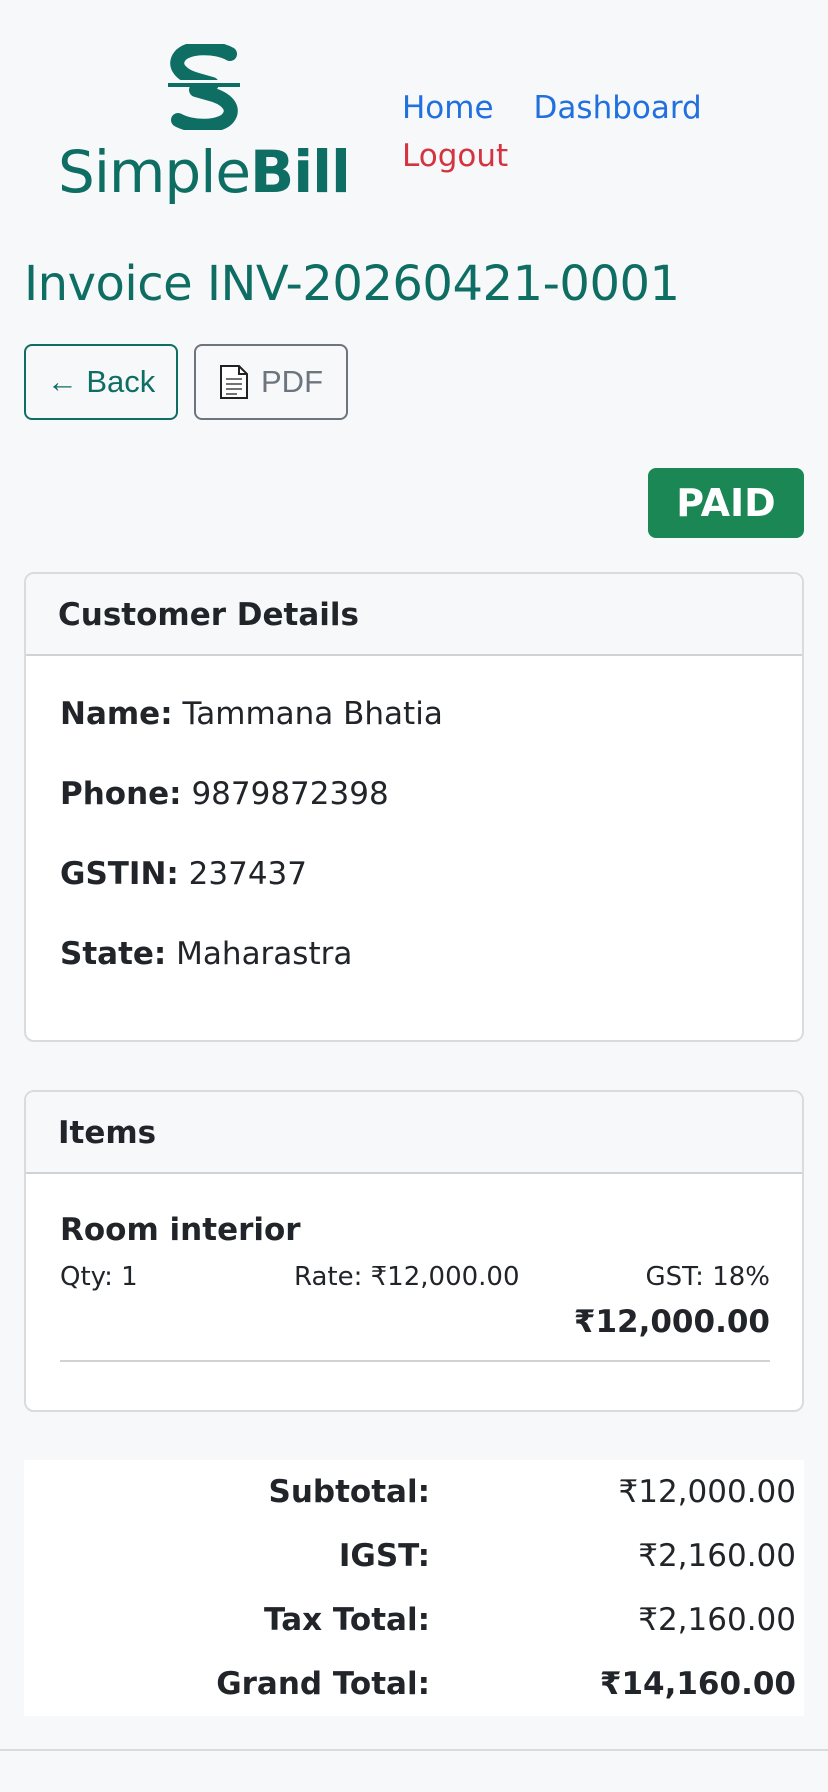 Image resolution: width=828 pixels, height=1792 pixels. I want to click on item-gst: GST: 18%, so click(708, 1277).